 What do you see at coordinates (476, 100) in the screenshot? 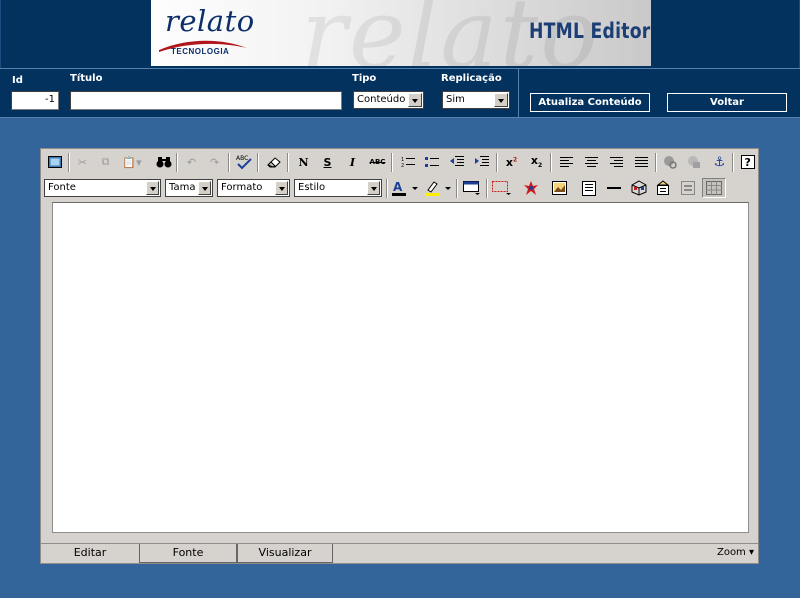
I see `replicacao-select: Sim` at bounding box center [476, 100].